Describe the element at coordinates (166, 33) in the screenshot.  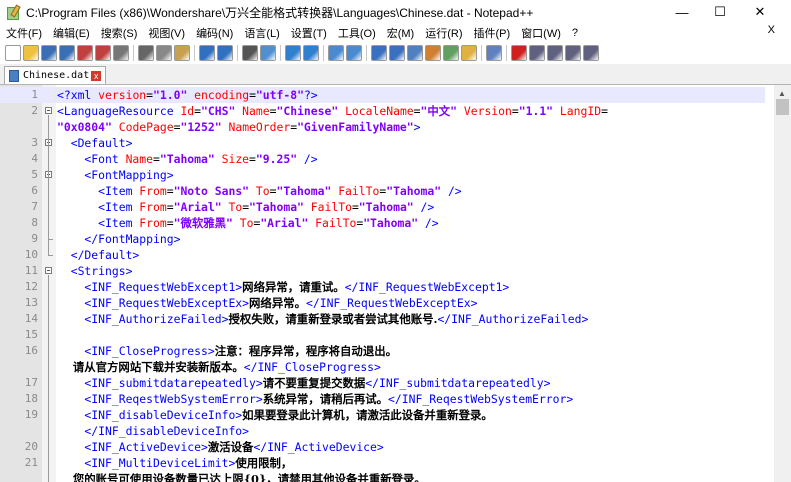
I see `menu-item-3: 视图(V)` at that location.